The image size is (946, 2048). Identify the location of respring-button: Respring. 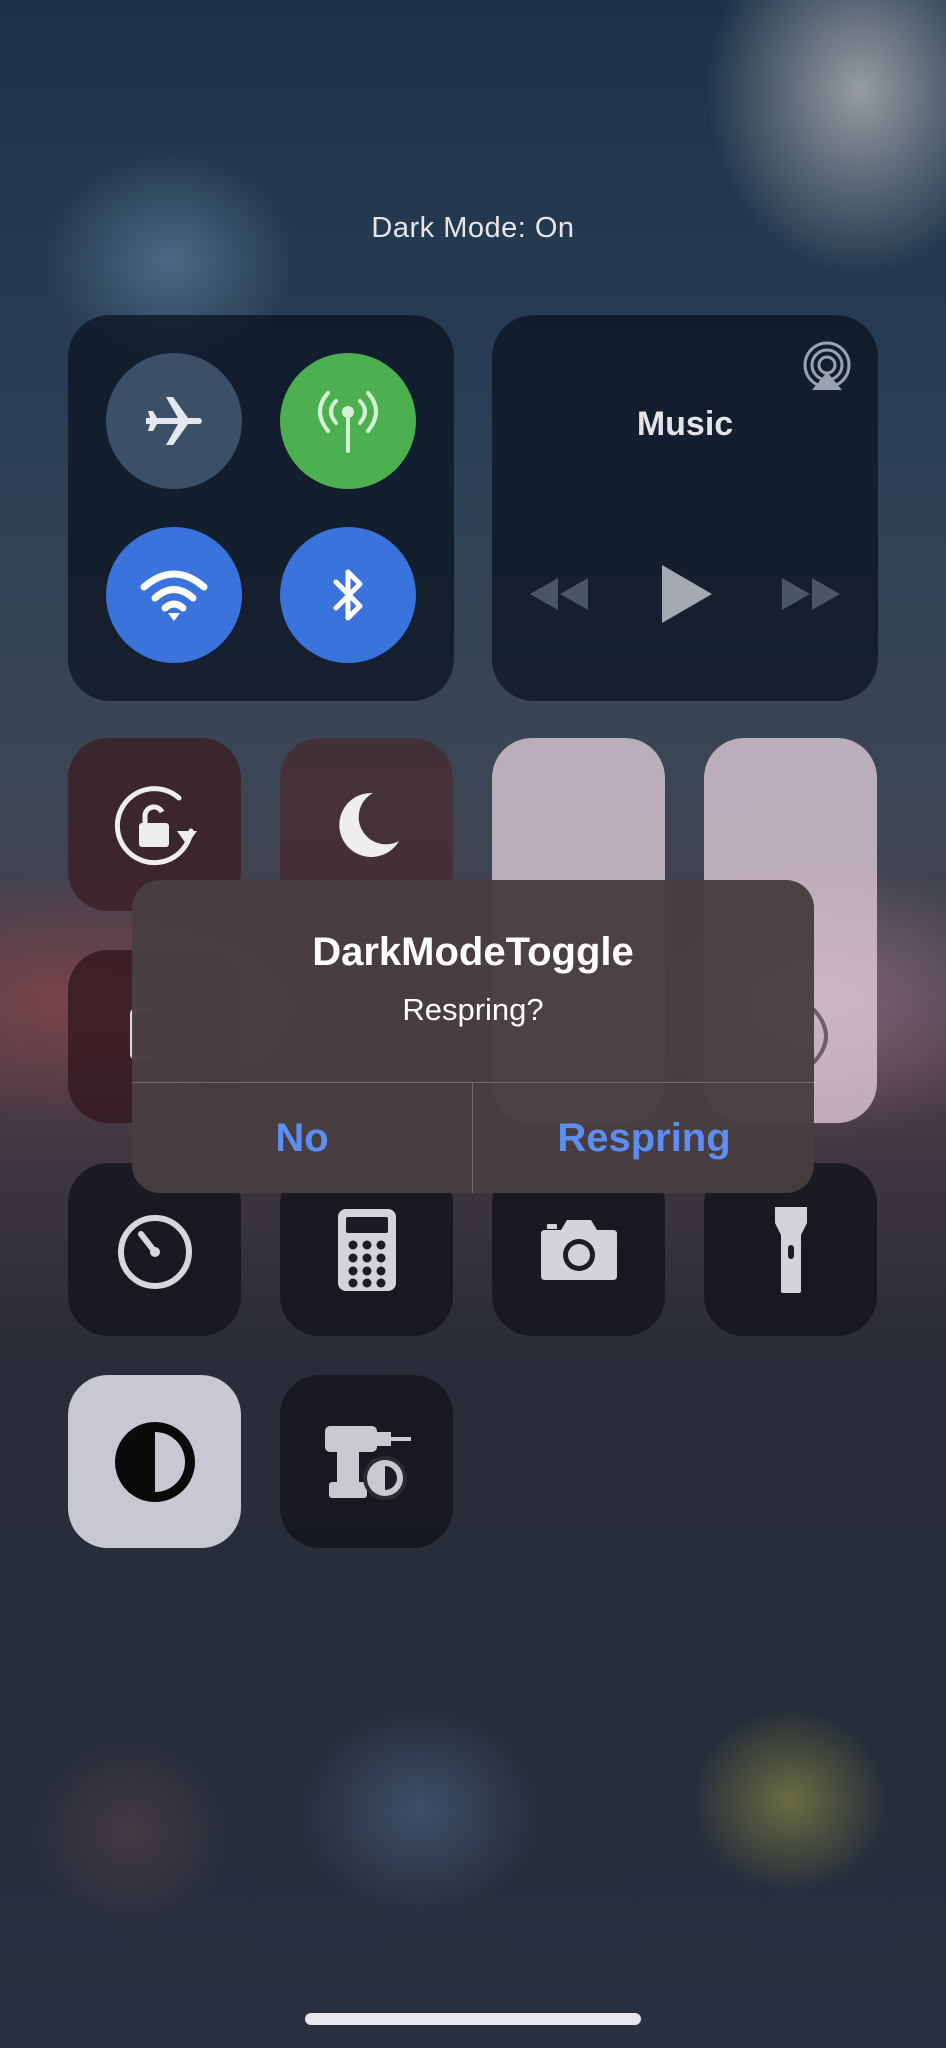
(644, 1138).